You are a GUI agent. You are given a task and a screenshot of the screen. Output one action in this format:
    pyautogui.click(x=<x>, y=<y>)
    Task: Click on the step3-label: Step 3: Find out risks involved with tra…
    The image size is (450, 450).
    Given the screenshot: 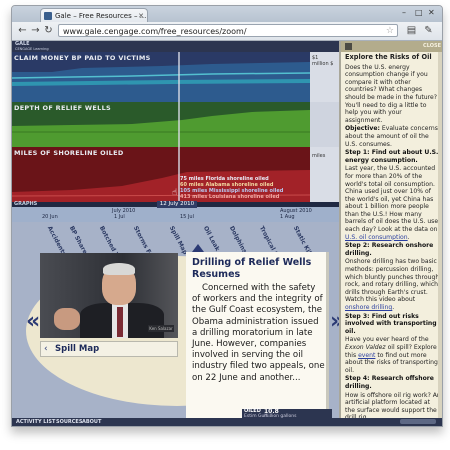 What is the action you would take?
    pyautogui.click(x=391, y=323)
    